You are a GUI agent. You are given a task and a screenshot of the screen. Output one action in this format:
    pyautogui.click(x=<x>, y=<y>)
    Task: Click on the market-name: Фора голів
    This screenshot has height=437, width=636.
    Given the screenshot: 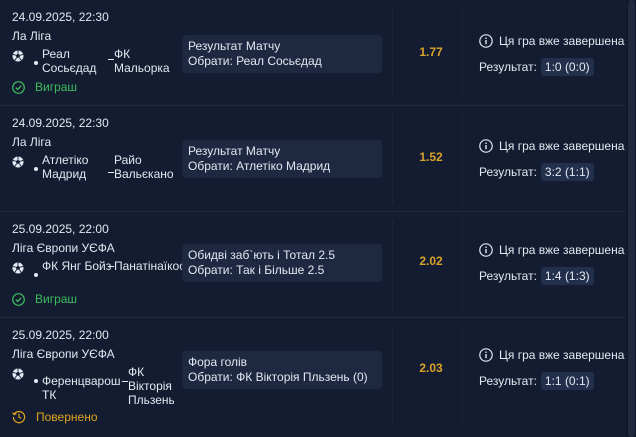 What is the action you would take?
    pyautogui.click(x=218, y=362)
    